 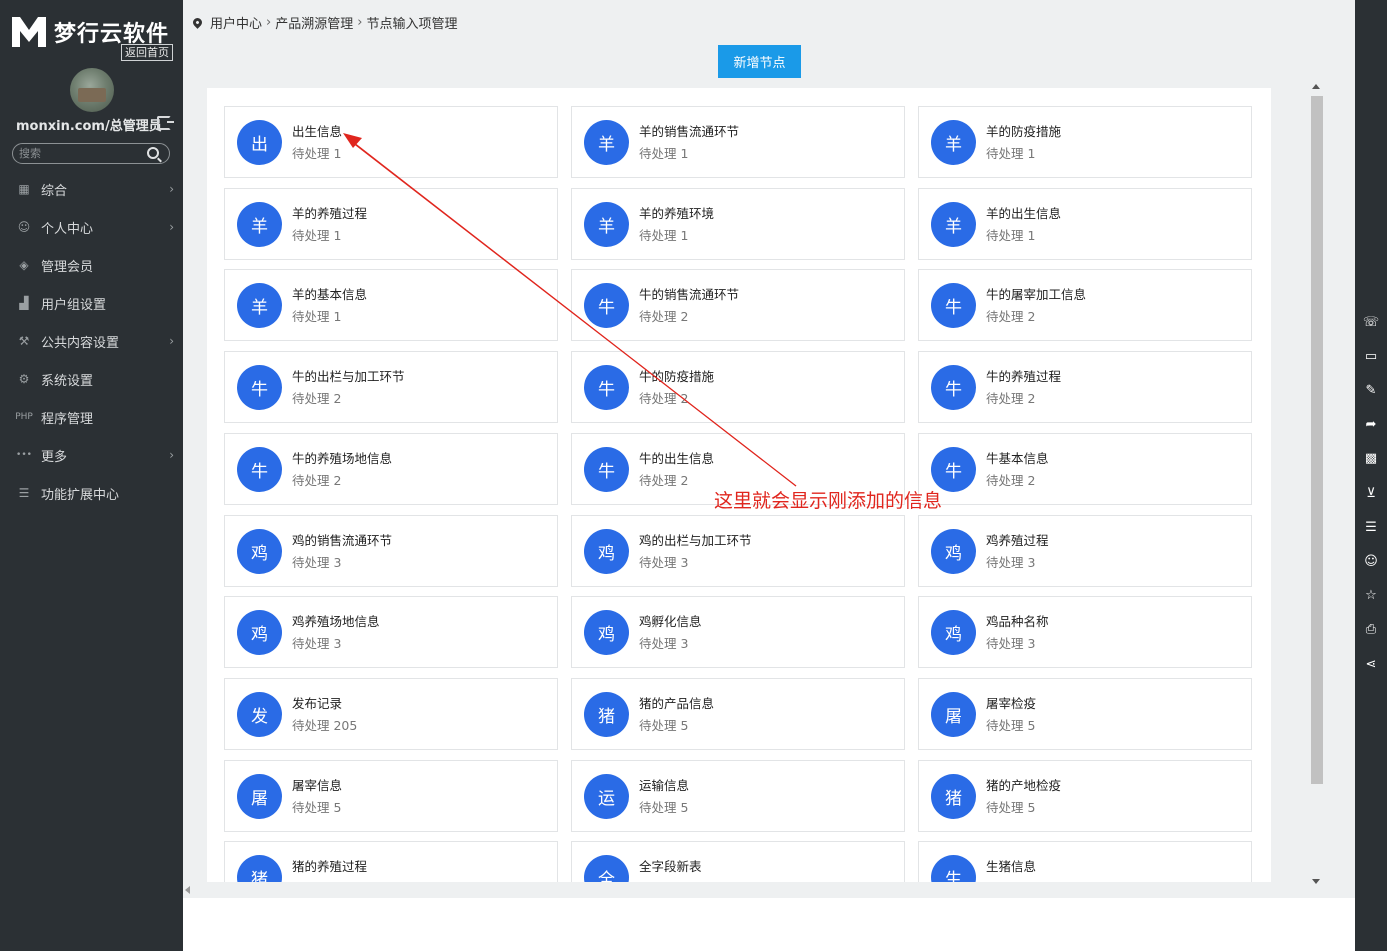 I want to click on scrollbar-thumb, so click(x=1317, y=440).